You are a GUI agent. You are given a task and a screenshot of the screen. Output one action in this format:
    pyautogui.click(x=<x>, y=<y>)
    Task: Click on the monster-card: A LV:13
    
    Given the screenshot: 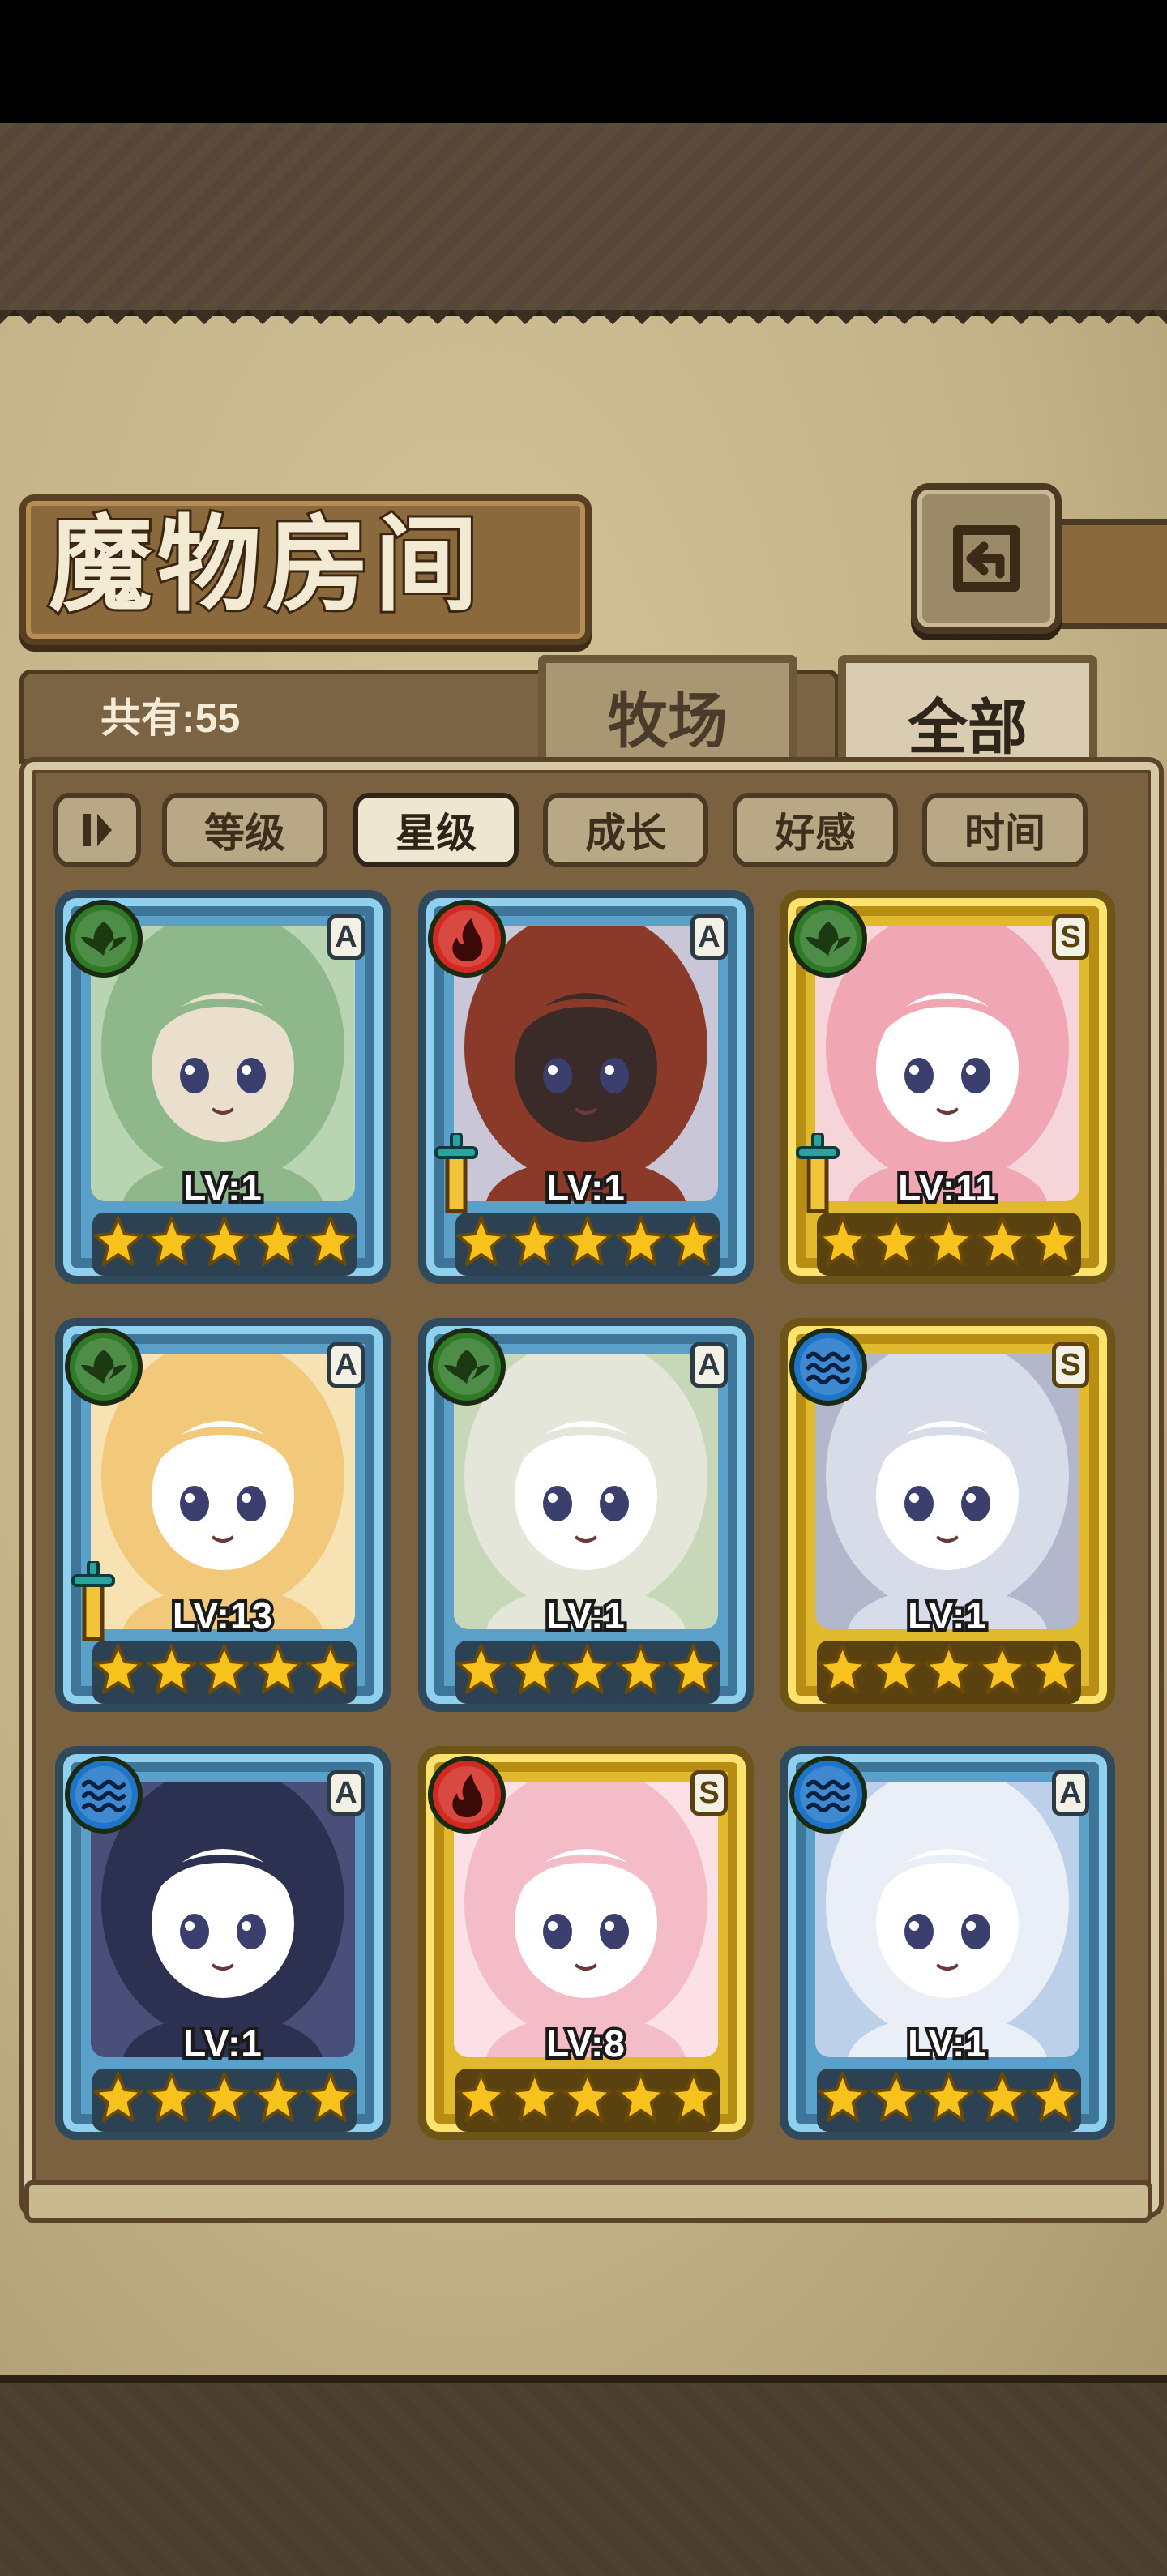 What is the action you would take?
    pyautogui.click(x=223, y=1515)
    